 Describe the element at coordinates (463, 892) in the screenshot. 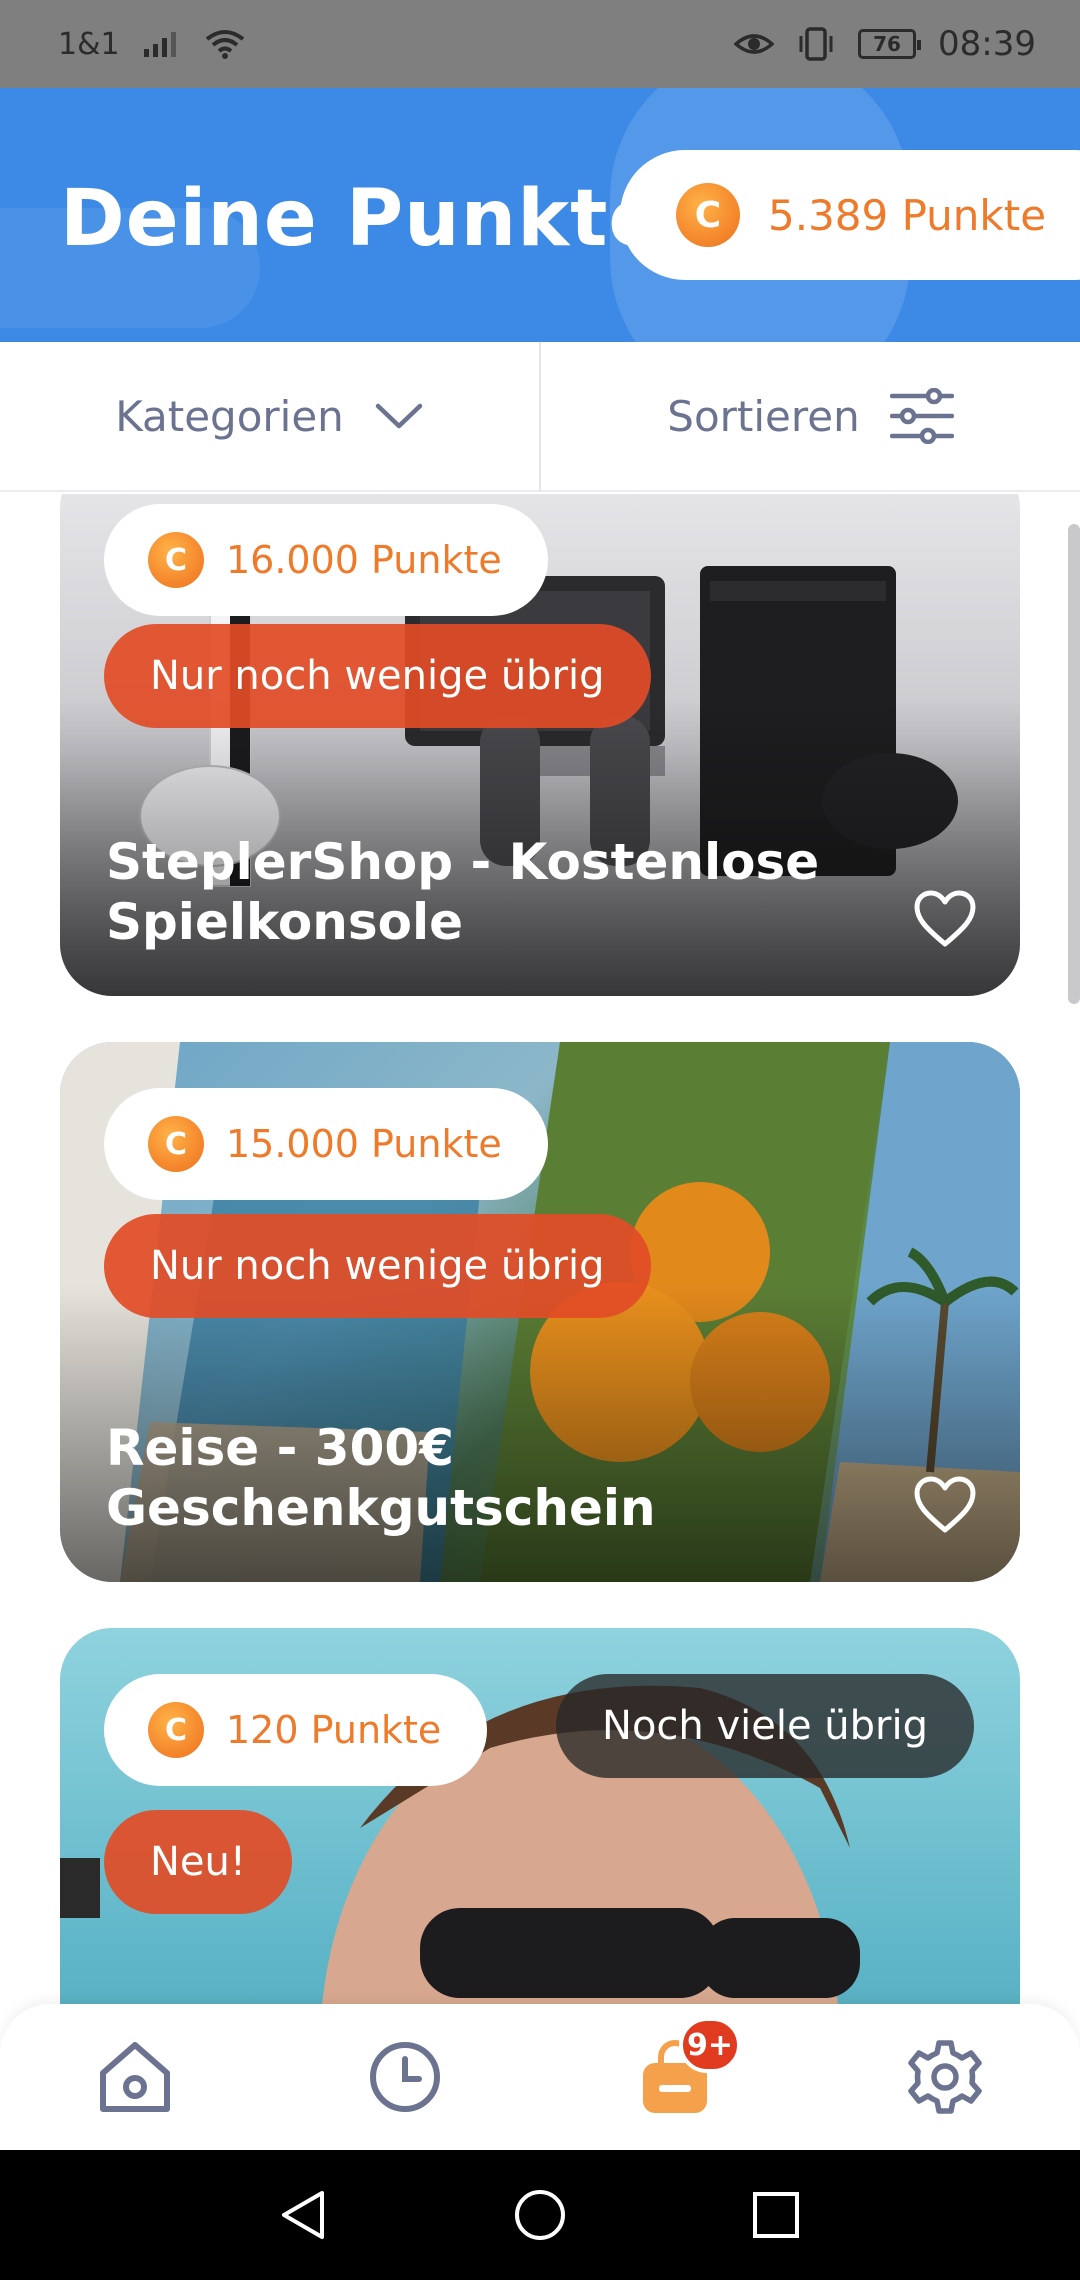

I see `card-title: SteplerShop - Kostenlose Spielkonsole` at that location.